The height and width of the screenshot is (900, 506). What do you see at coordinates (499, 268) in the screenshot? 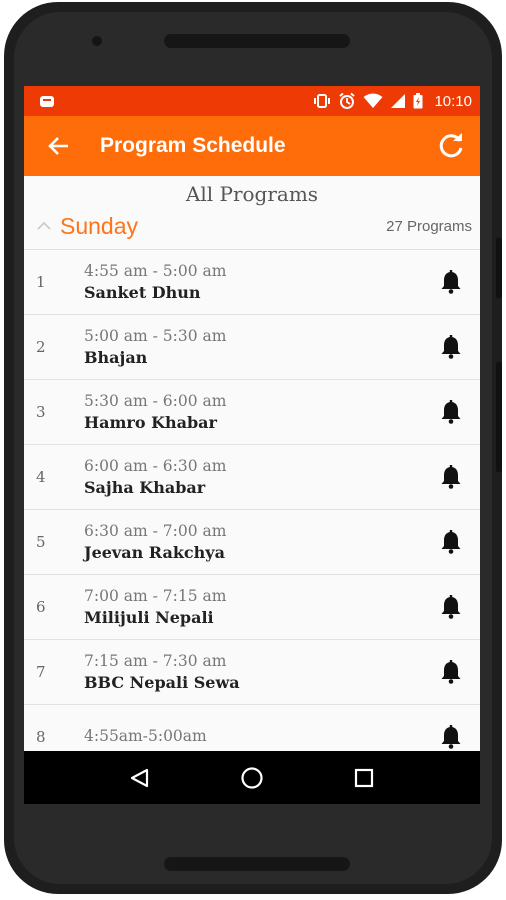
I see `volume-button` at bounding box center [499, 268].